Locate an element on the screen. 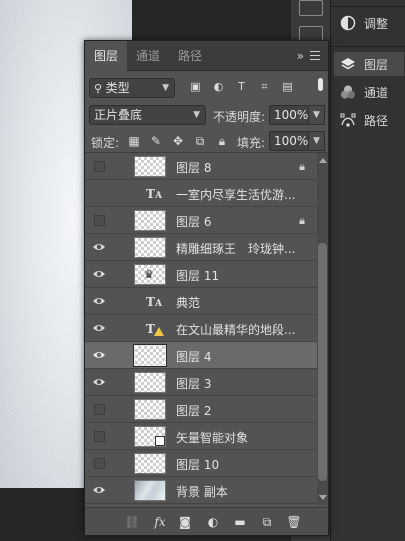 The image size is (405, 541). layer-thumbnail: ♛ is located at coordinates (150, 274).